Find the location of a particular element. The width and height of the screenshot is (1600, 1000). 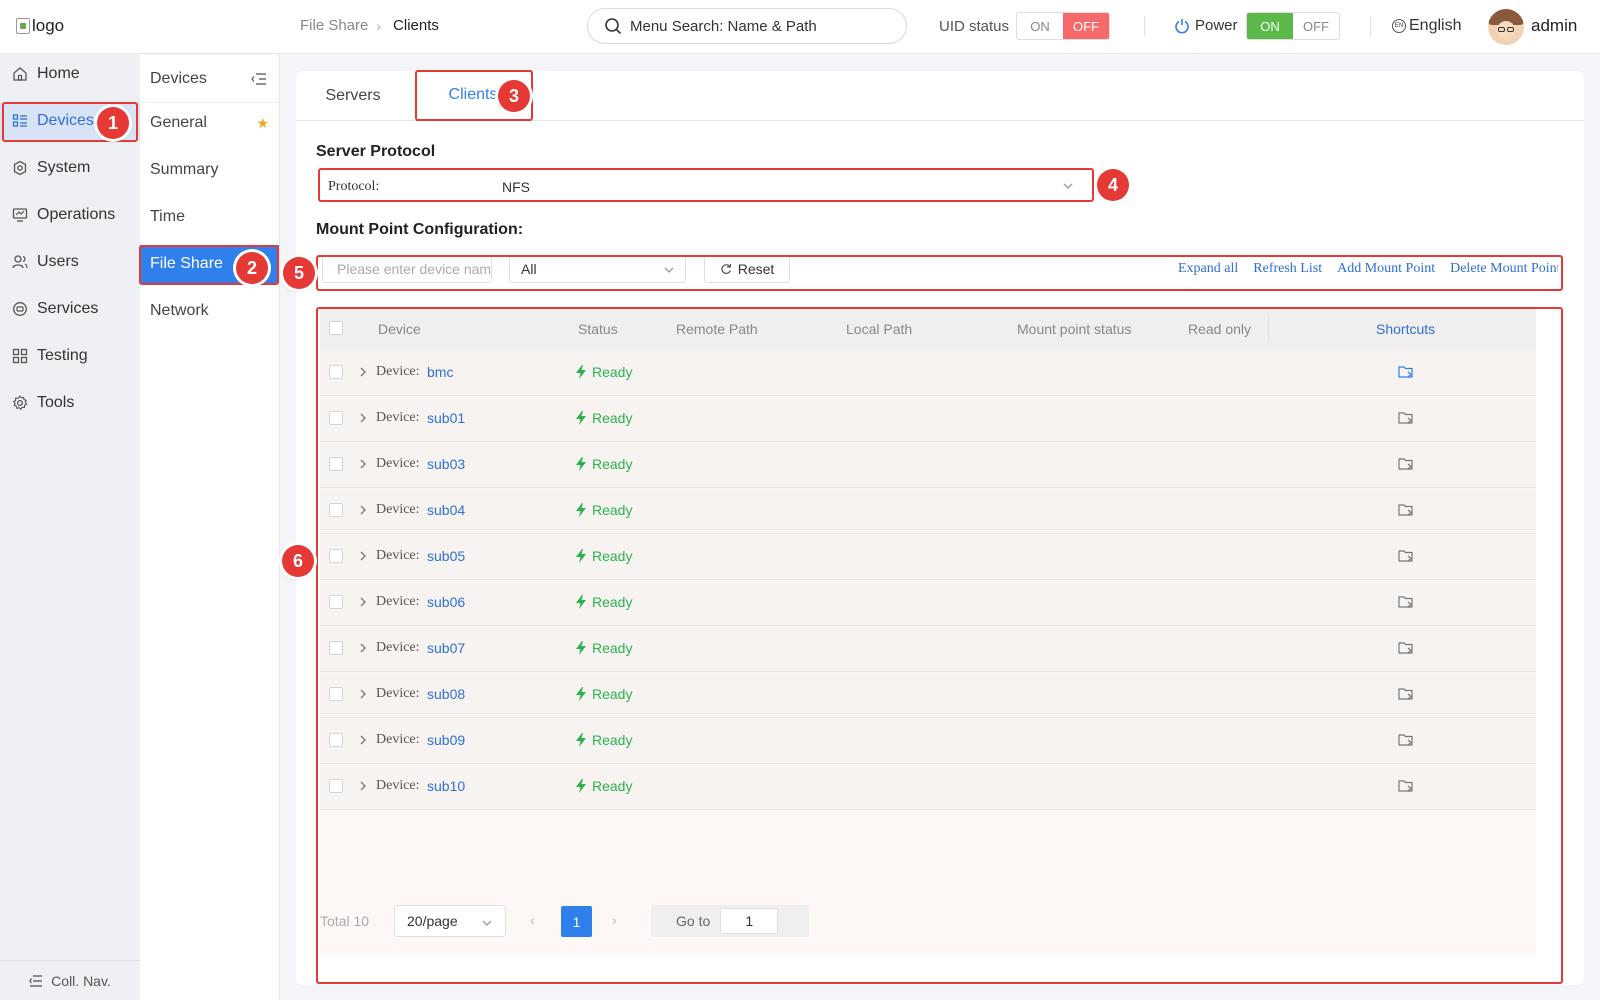

lightning-icon is located at coordinates (581, 556).